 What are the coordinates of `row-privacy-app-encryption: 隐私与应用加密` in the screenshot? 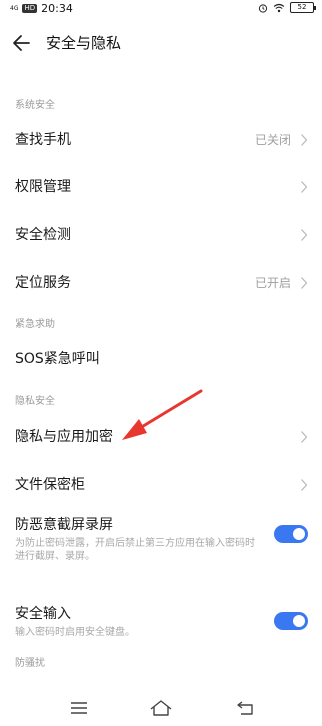 It's located at (161, 437).